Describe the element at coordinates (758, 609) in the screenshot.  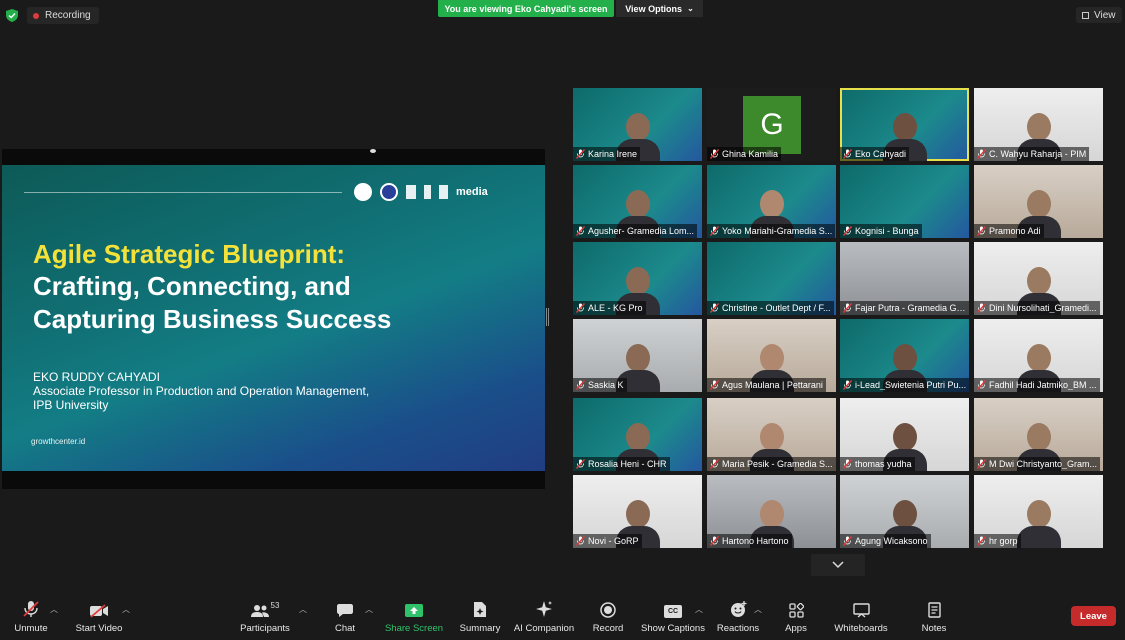
I see `reactions-caret-icon: ︿` at that location.